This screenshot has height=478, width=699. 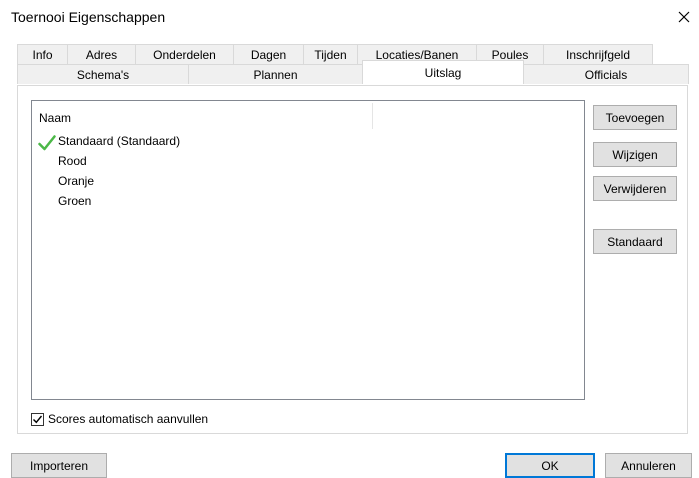 I want to click on tab-dagen: Dagen, so click(x=268, y=54).